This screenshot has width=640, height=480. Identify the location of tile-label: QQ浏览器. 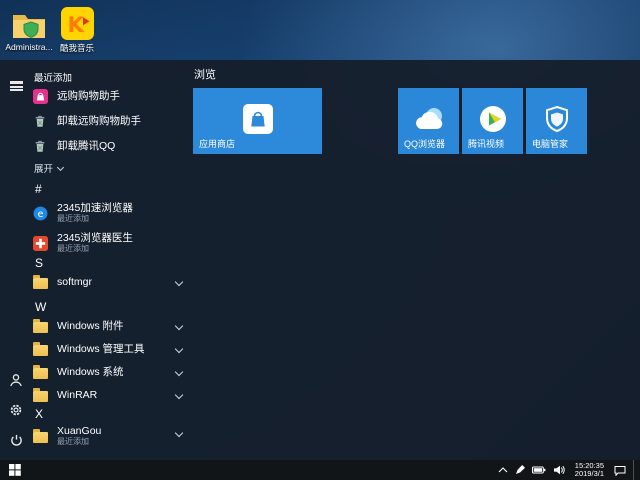
(425, 144).